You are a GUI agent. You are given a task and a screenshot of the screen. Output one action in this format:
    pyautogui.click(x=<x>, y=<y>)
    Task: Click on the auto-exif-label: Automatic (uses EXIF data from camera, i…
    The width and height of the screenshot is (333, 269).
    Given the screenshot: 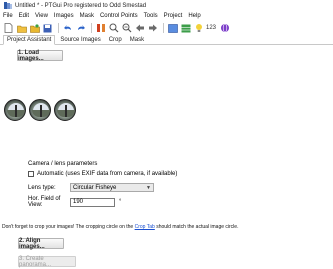 What is the action you would take?
    pyautogui.click(x=107, y=174)
    